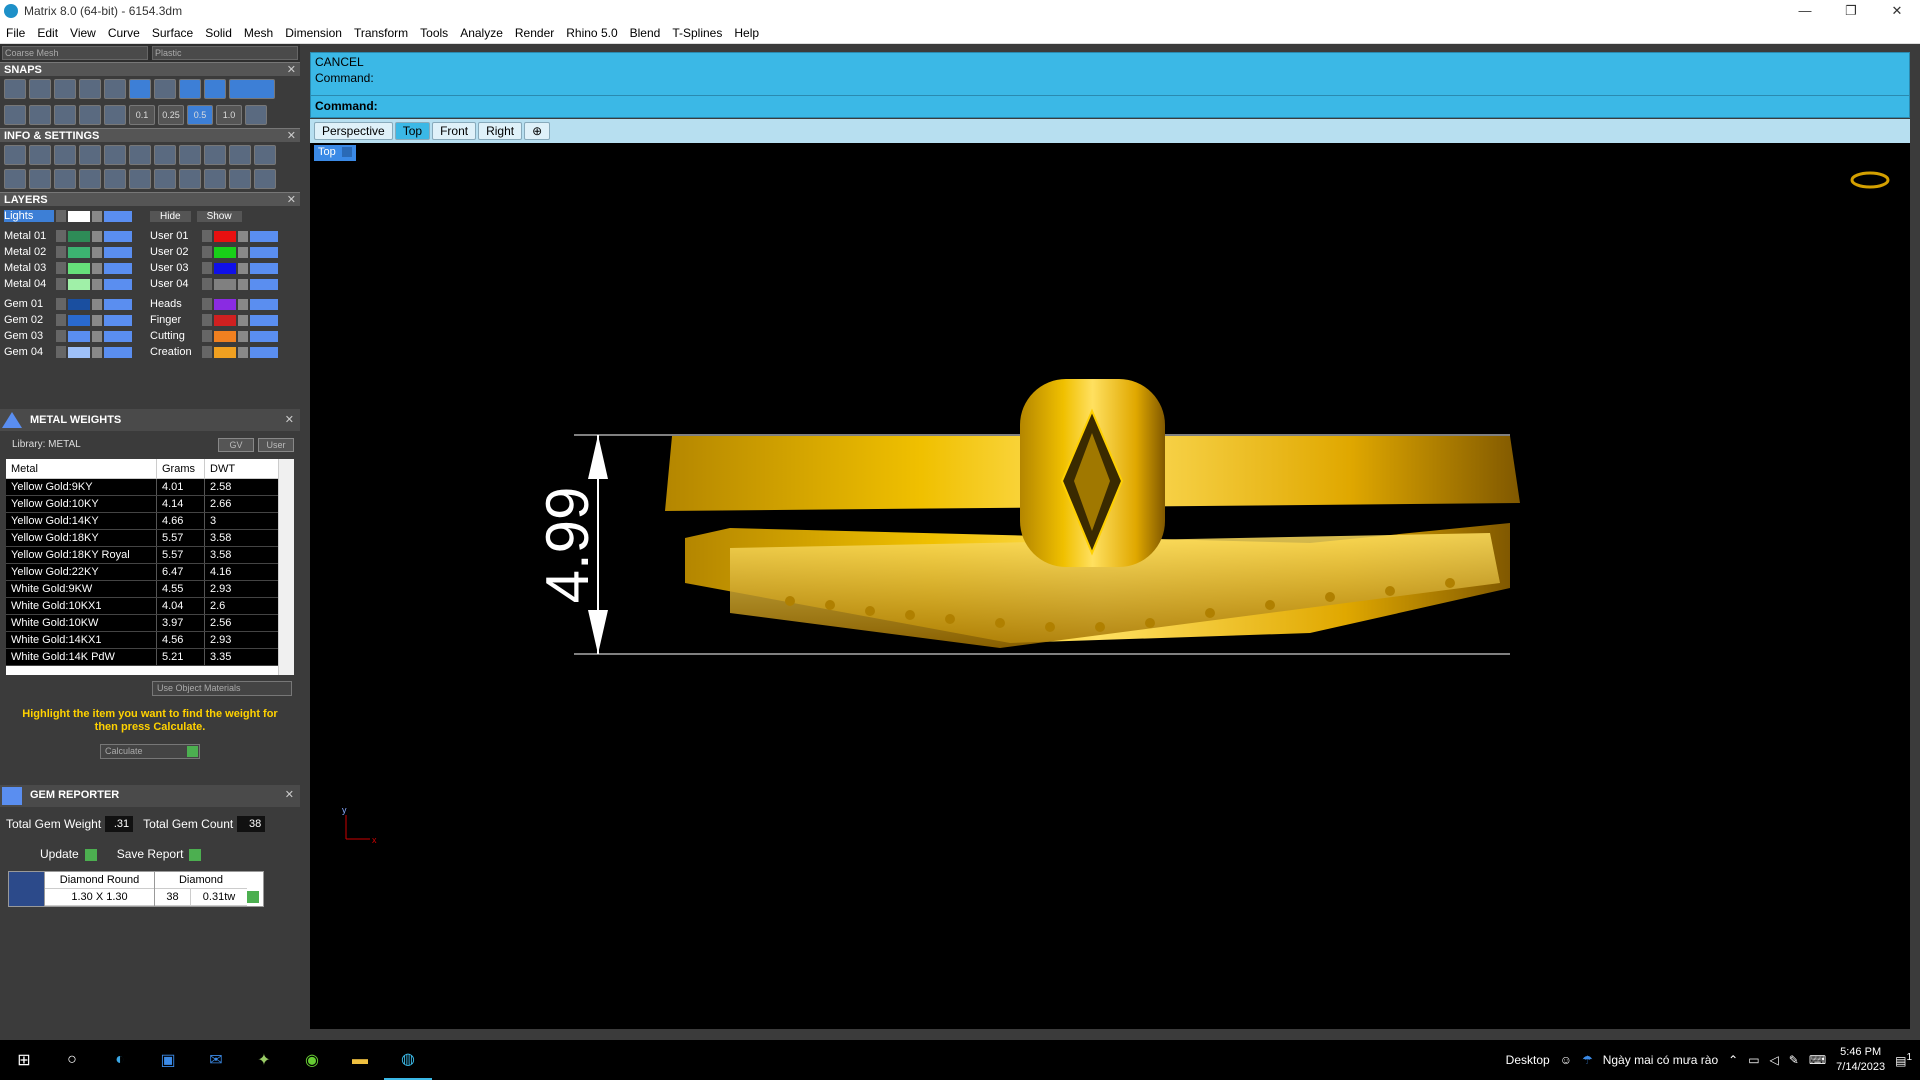 The height and width of the screenshot is (1080, 1920). What do you see at coordinates (537, 131) in the screenshot?
I see `add-tab-icon: ⊕` at bounding box center [537, 131].